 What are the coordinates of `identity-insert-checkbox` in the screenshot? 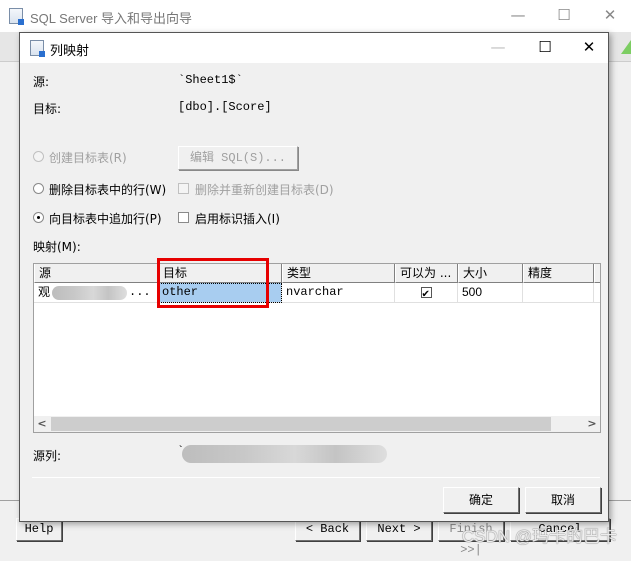 It's located at (183, 217).